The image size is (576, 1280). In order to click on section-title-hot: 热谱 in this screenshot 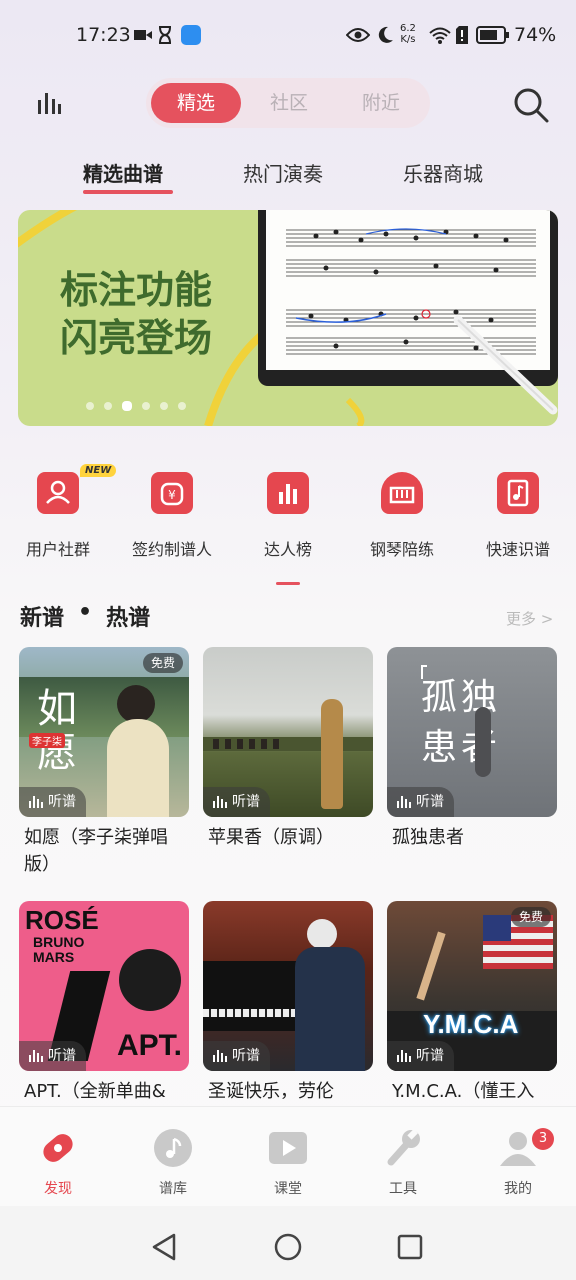, I will do `click(128, 616)`.